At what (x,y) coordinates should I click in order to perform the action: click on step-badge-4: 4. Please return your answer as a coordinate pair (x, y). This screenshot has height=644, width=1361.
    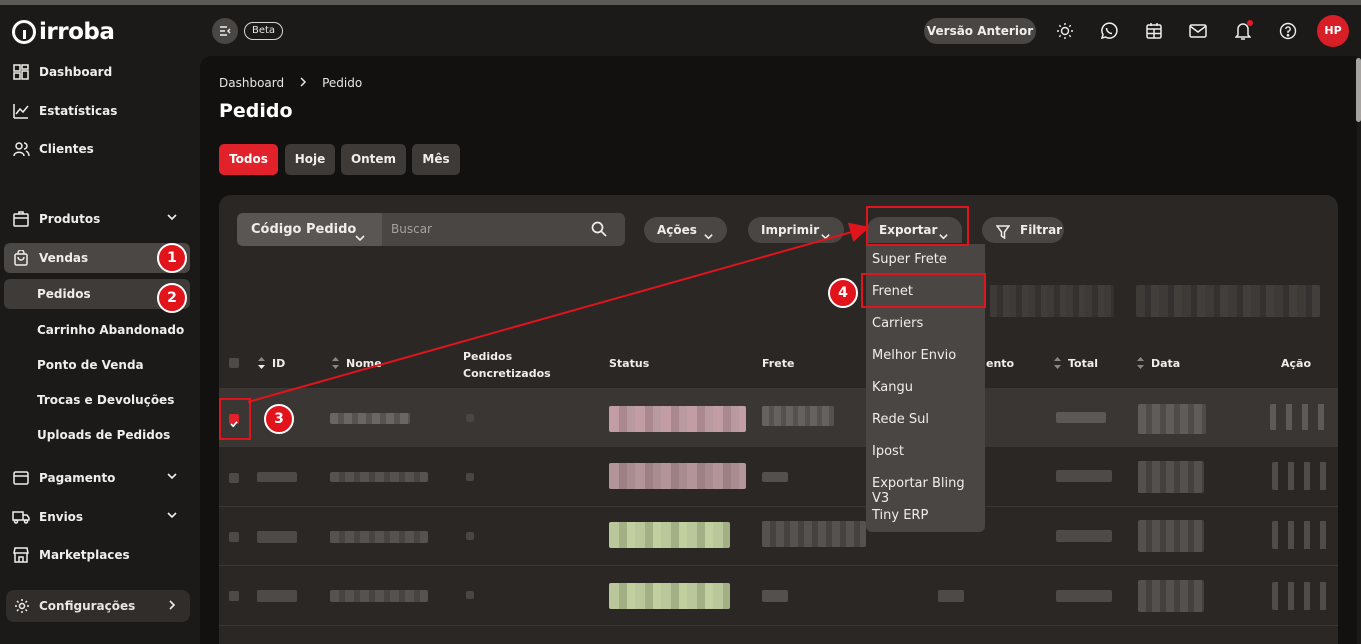
    Looking at the image, I should click on (843, 293).